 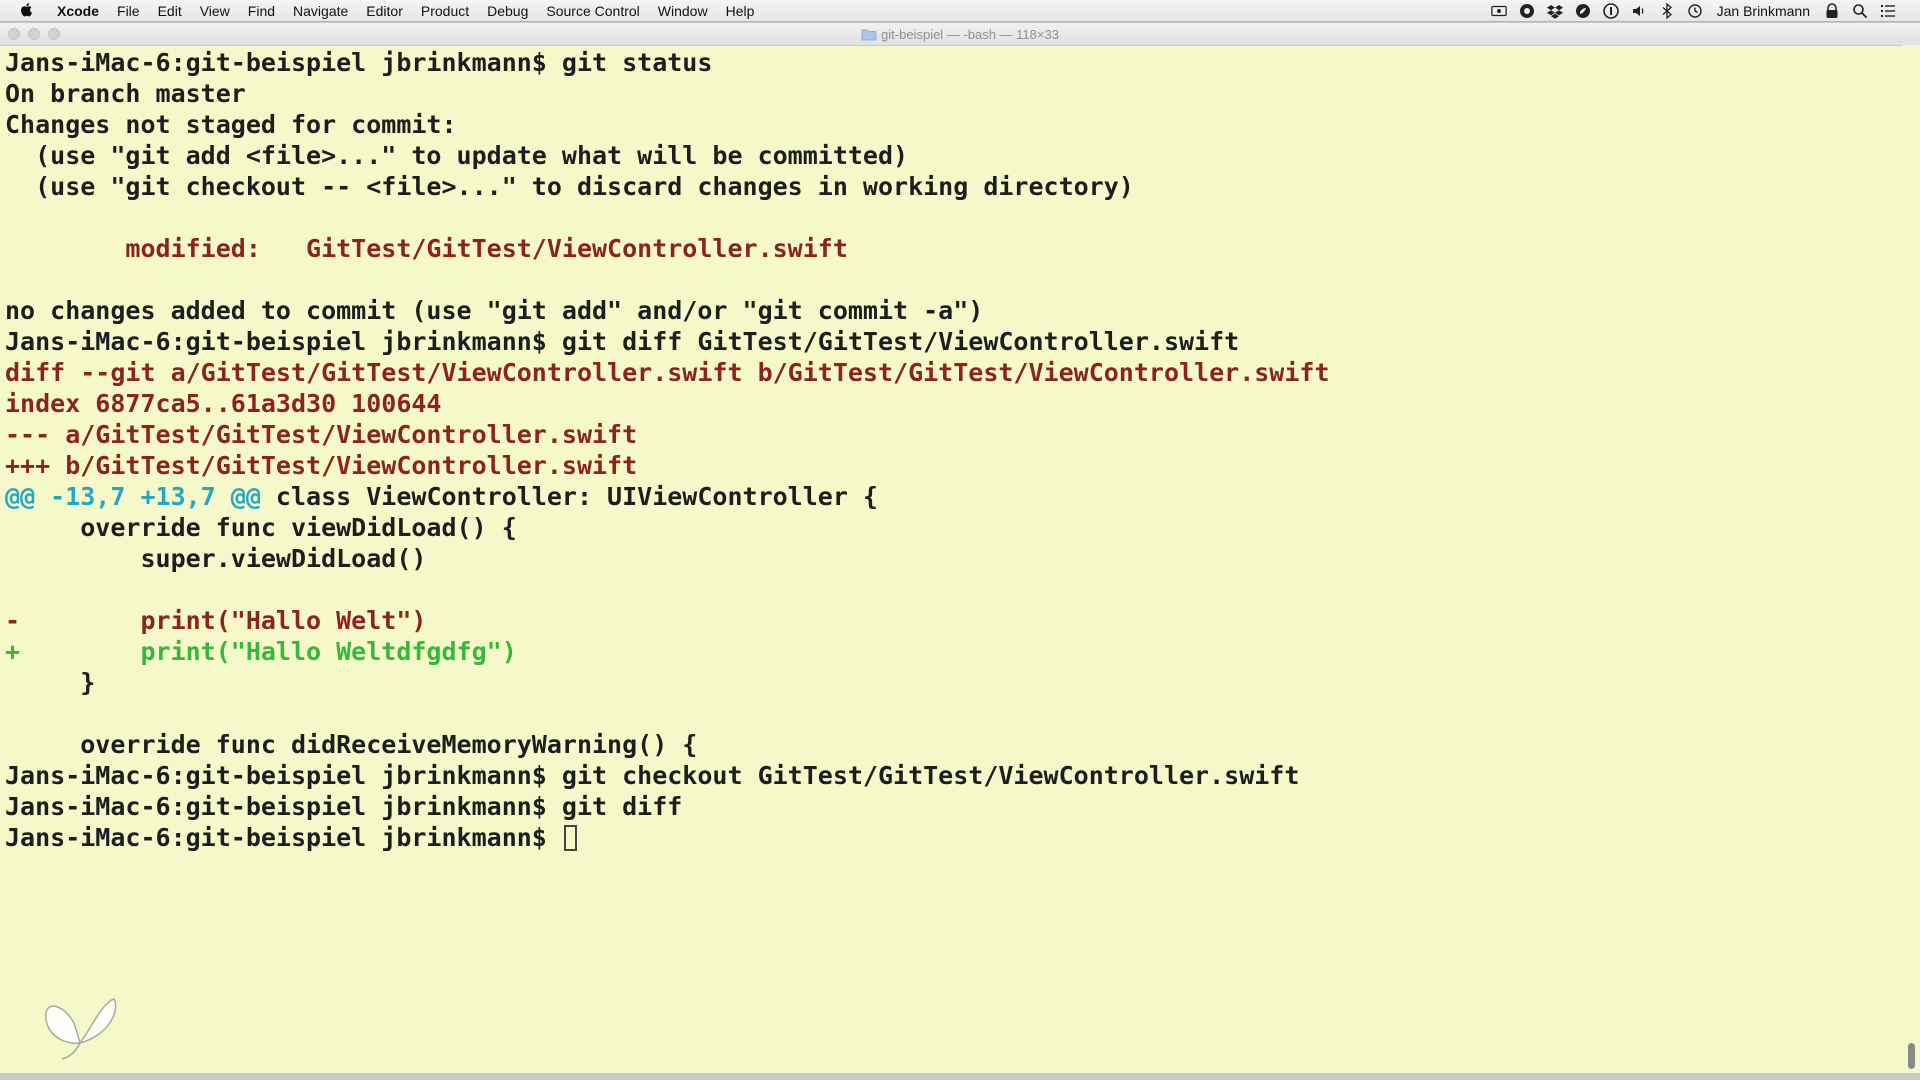 What do you see at coordinates (952, 124) in the screenshot?
I see `terminal-line: Changes not staged for commit:` at bounding box center [952, 124].